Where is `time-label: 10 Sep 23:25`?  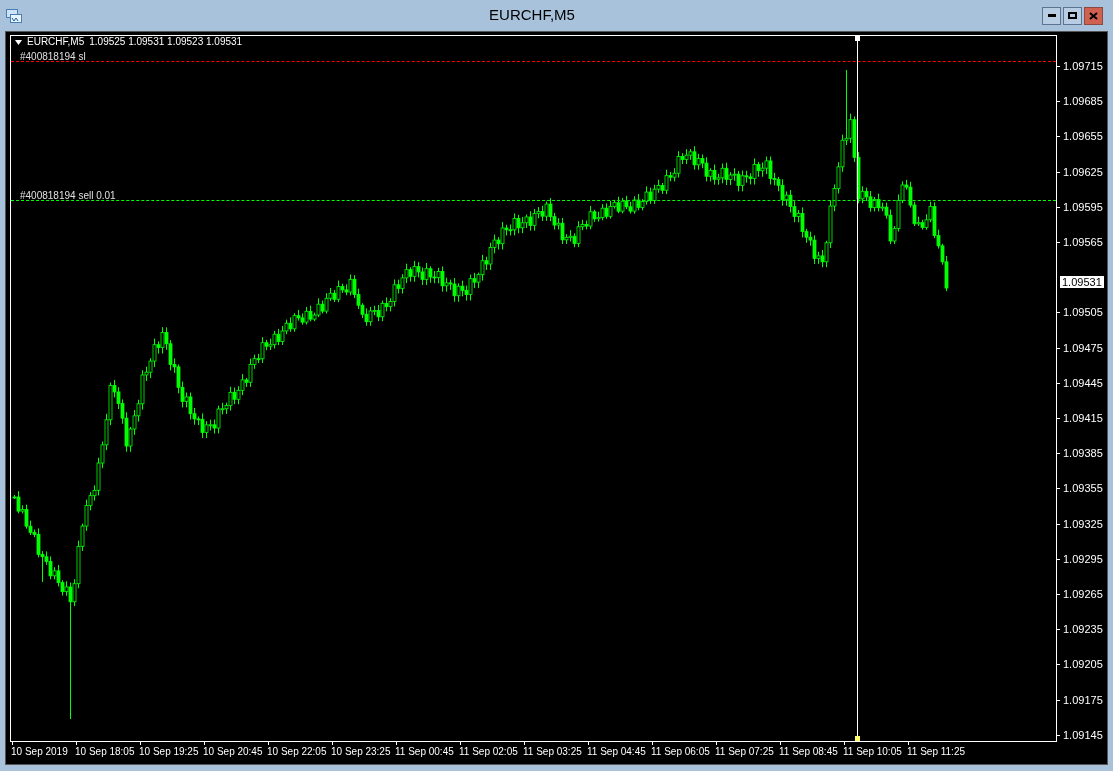
time-label: 10 Sep 23:25 is located at coordinates (361, 752).